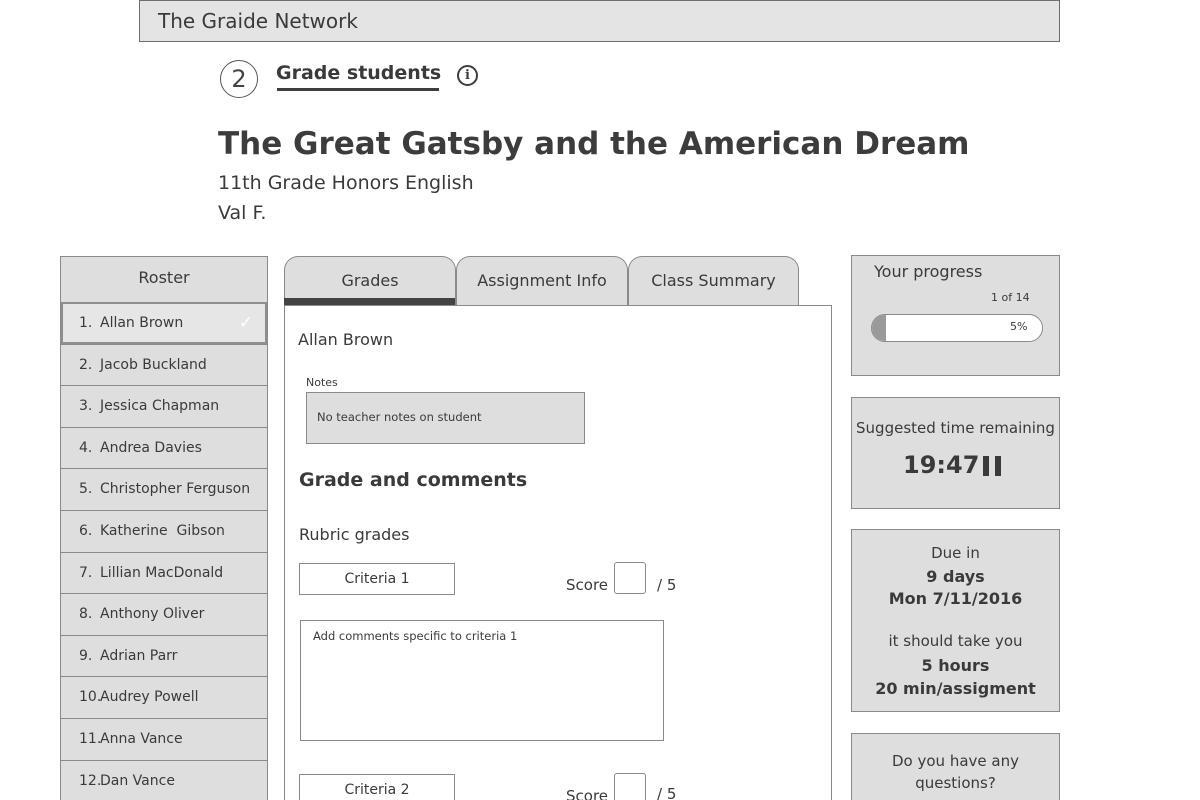  What do you see at coordinates (955, 428) in the screenshot?
I see `timer-label: Suggested time remaining` at bounding box center [955, 428].